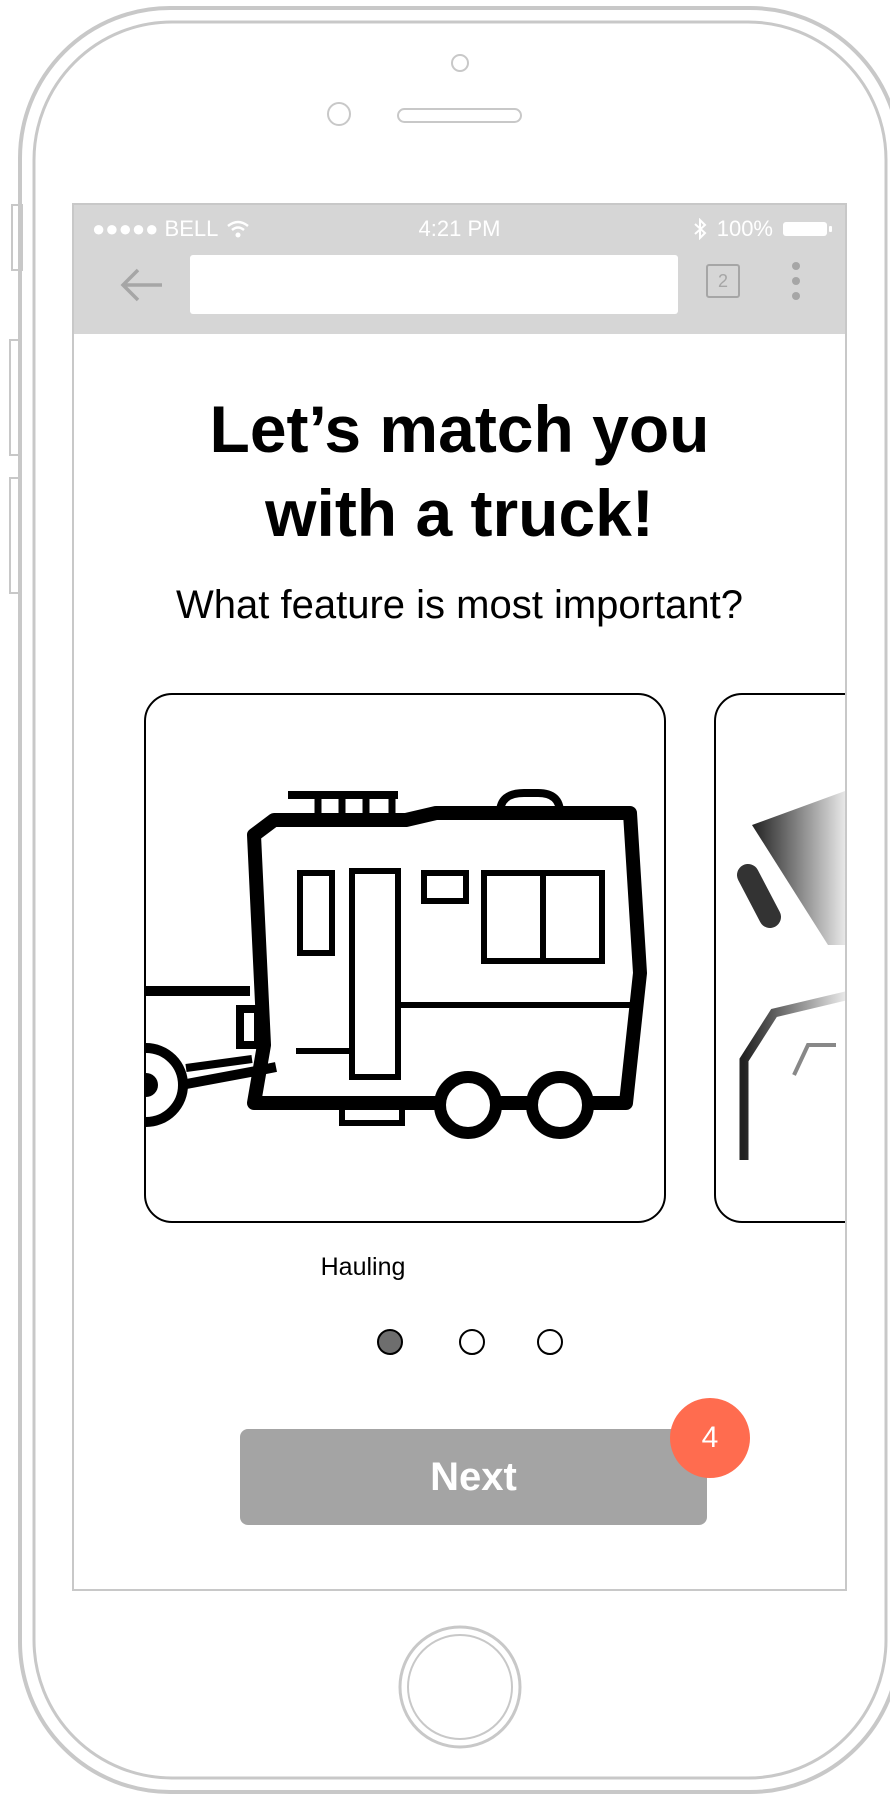 The height and width of the screenshot is (1799, 890). Describe the element at coordinates (744, 228) in the screenshot. I see `battery-percent: 100%` at that location.